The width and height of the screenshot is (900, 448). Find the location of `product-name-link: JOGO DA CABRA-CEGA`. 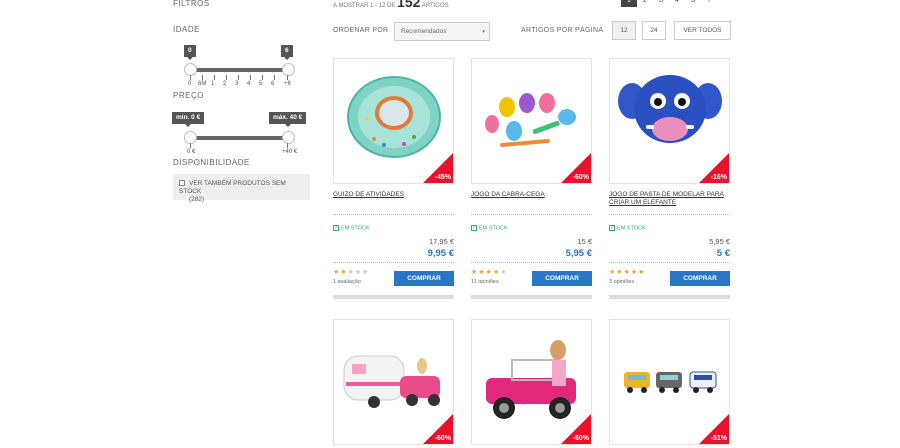

product-name-link: JOGO DA CABRA-CEGA is located at coordinates (531, 201).